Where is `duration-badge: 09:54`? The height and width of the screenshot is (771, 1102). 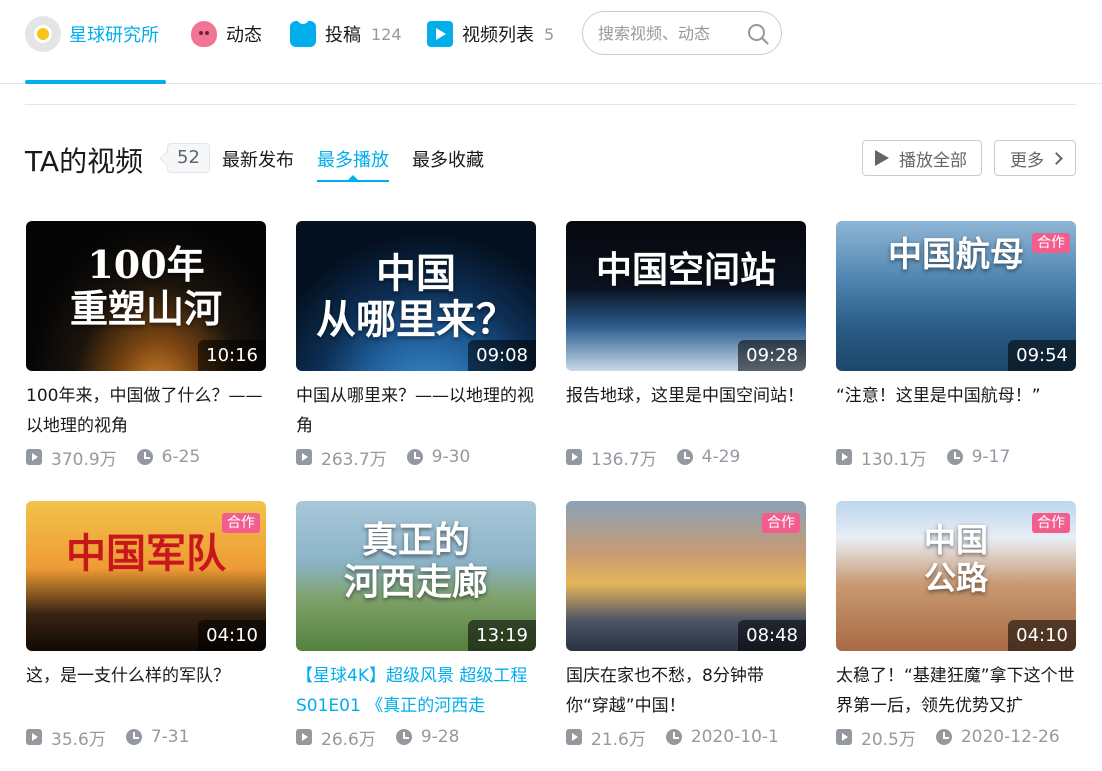 duration-badge: 09:54 is located at coordinates (1042, 355).